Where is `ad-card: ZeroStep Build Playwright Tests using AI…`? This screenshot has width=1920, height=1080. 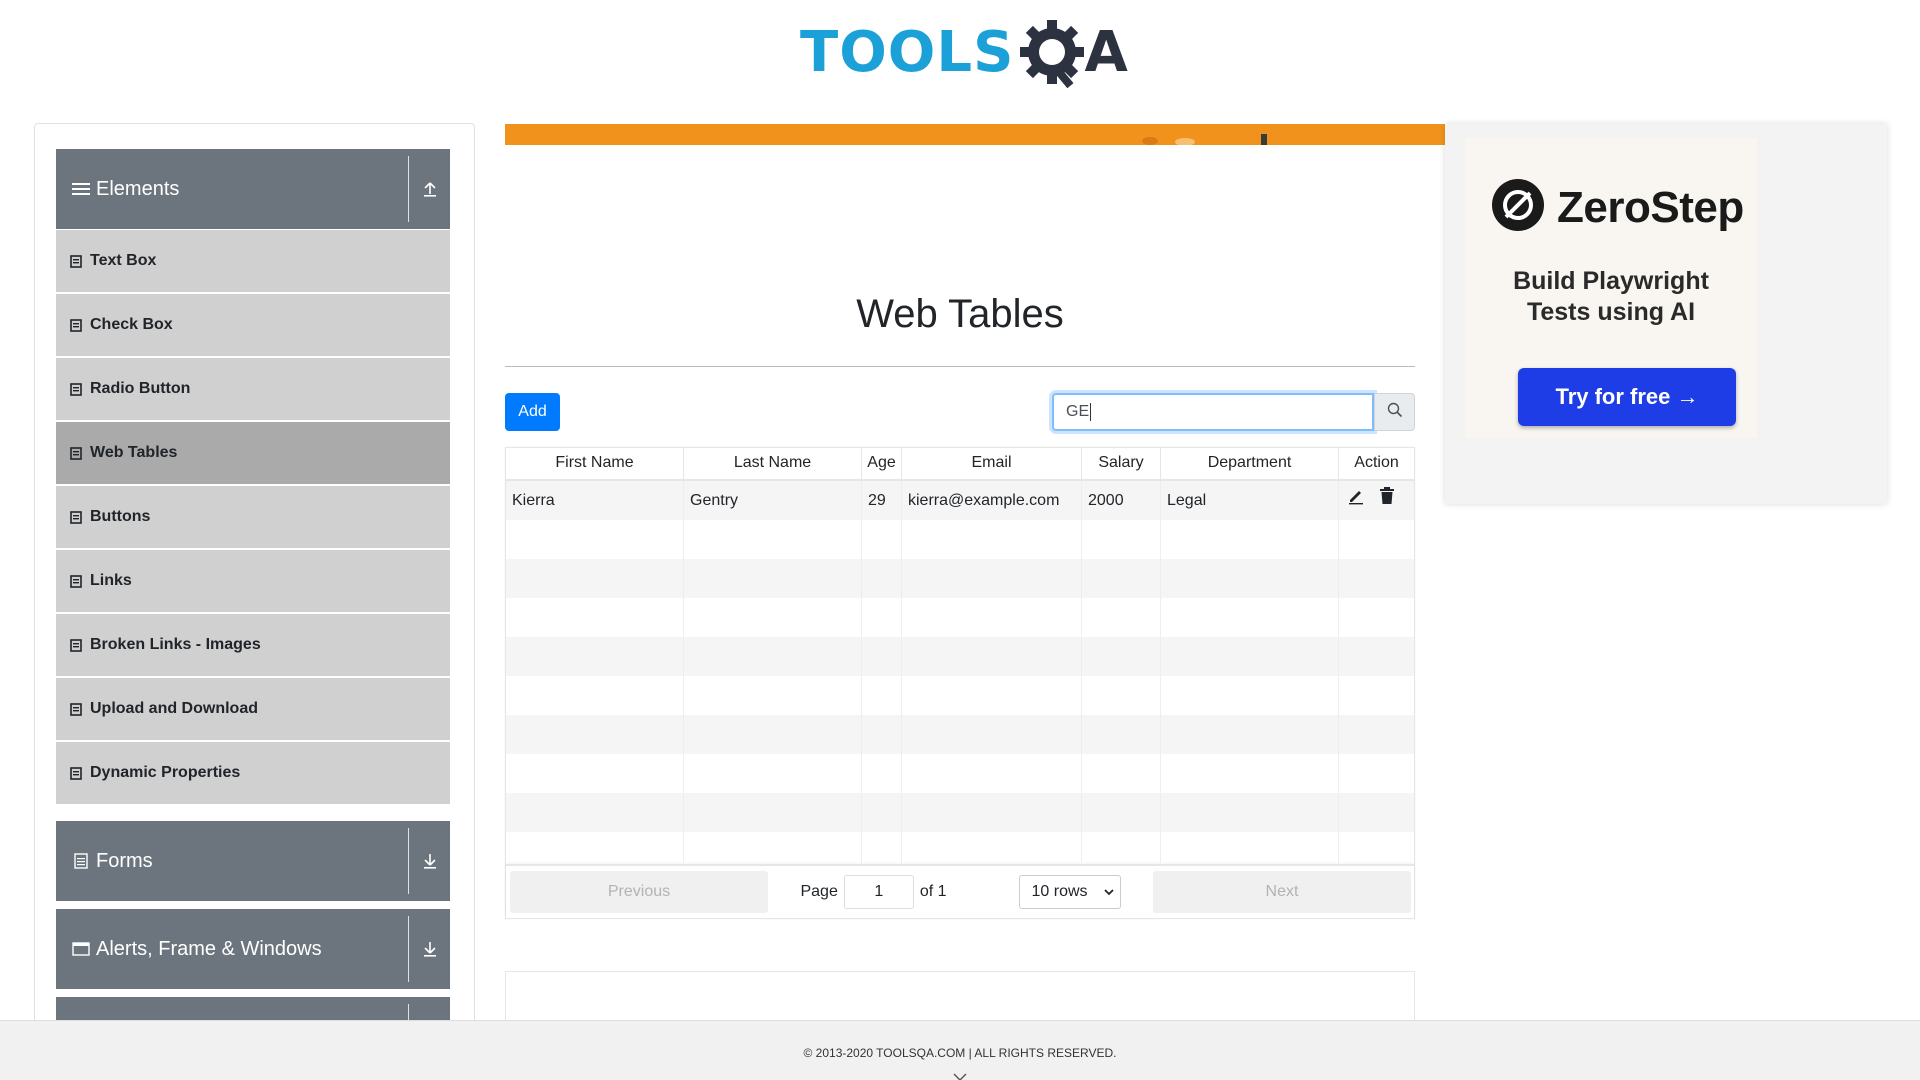 ad-card: ZeroStep Build Playwright Tests using AI… is located at coordinates (1611, 288).